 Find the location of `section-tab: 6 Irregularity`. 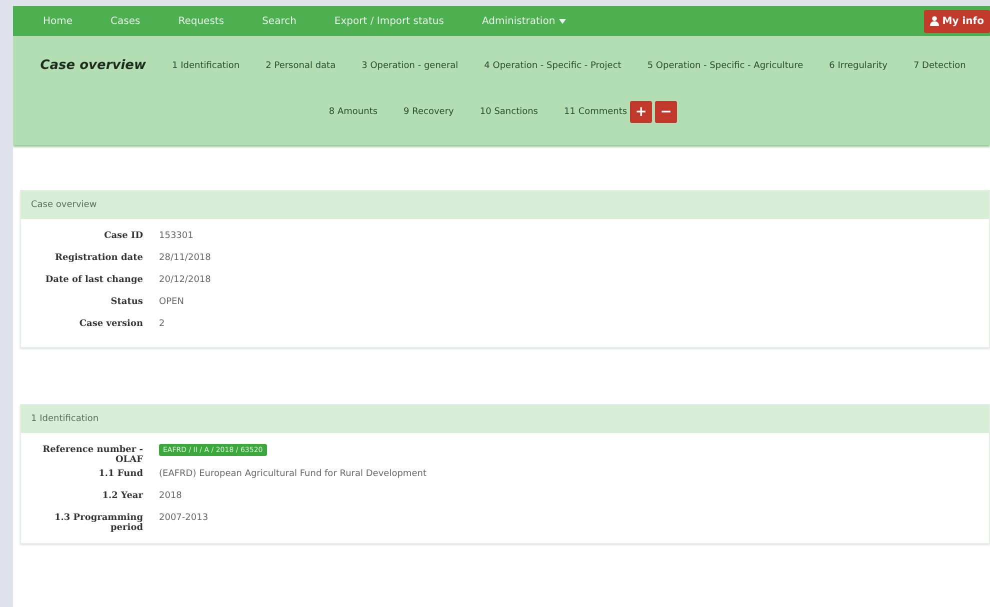

section-tab: 6 Irregularity is located at coordinates (858, 65).